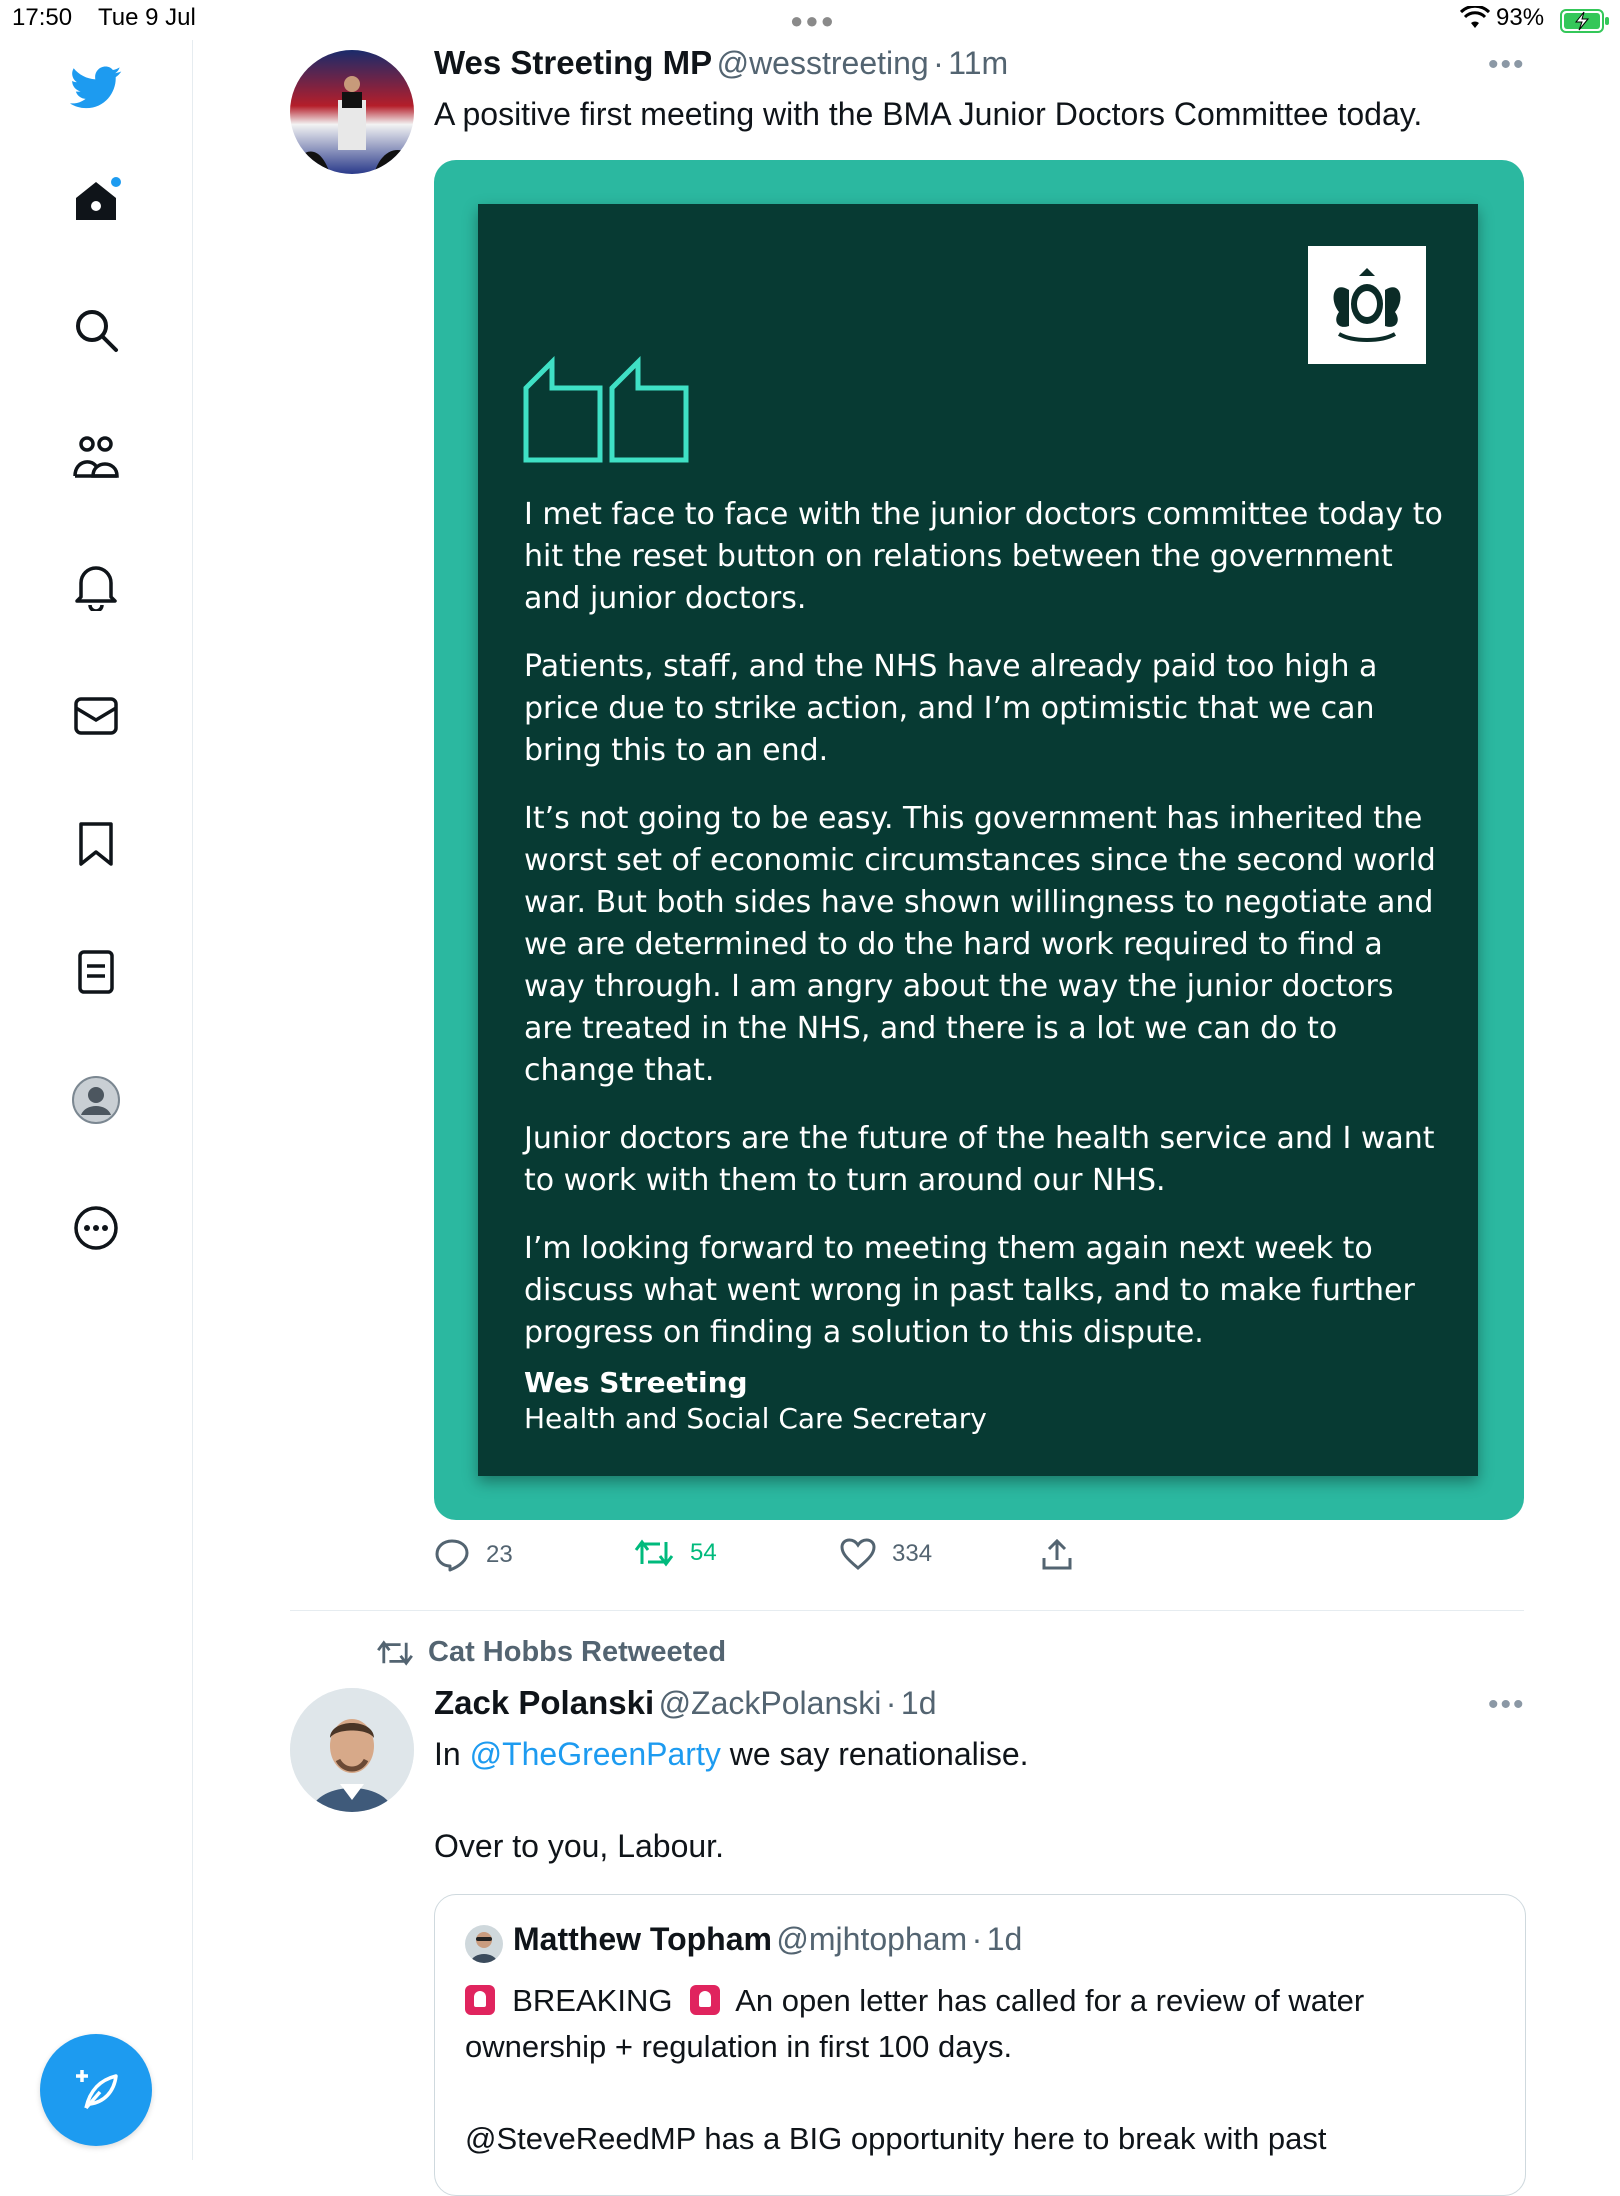 This screenshot has width=1620, height=2196. I want to click on tweet2-text-line2: Over to you, Labour., so click(579, 1846).